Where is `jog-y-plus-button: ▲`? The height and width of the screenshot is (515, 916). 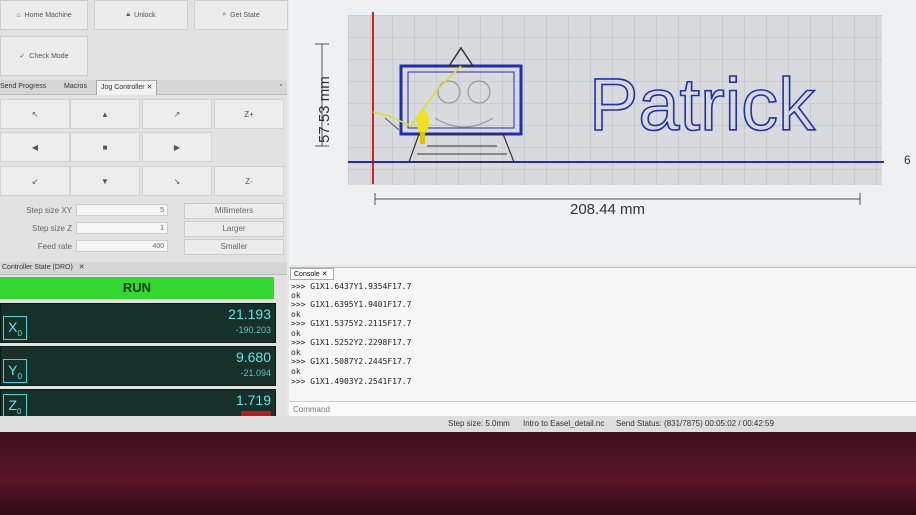 jog-y-plus-button: ▲ is located at coordinates (105, 114).